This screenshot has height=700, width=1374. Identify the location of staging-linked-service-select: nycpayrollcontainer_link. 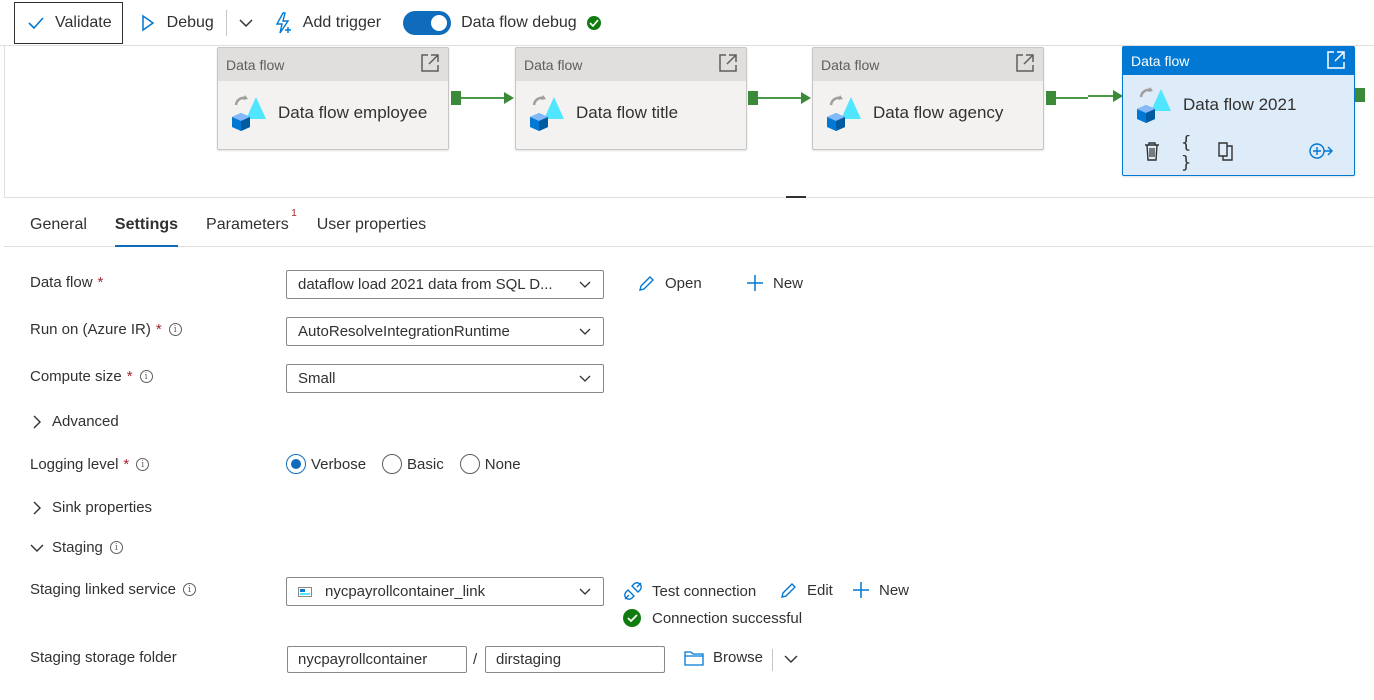
(445, 591).